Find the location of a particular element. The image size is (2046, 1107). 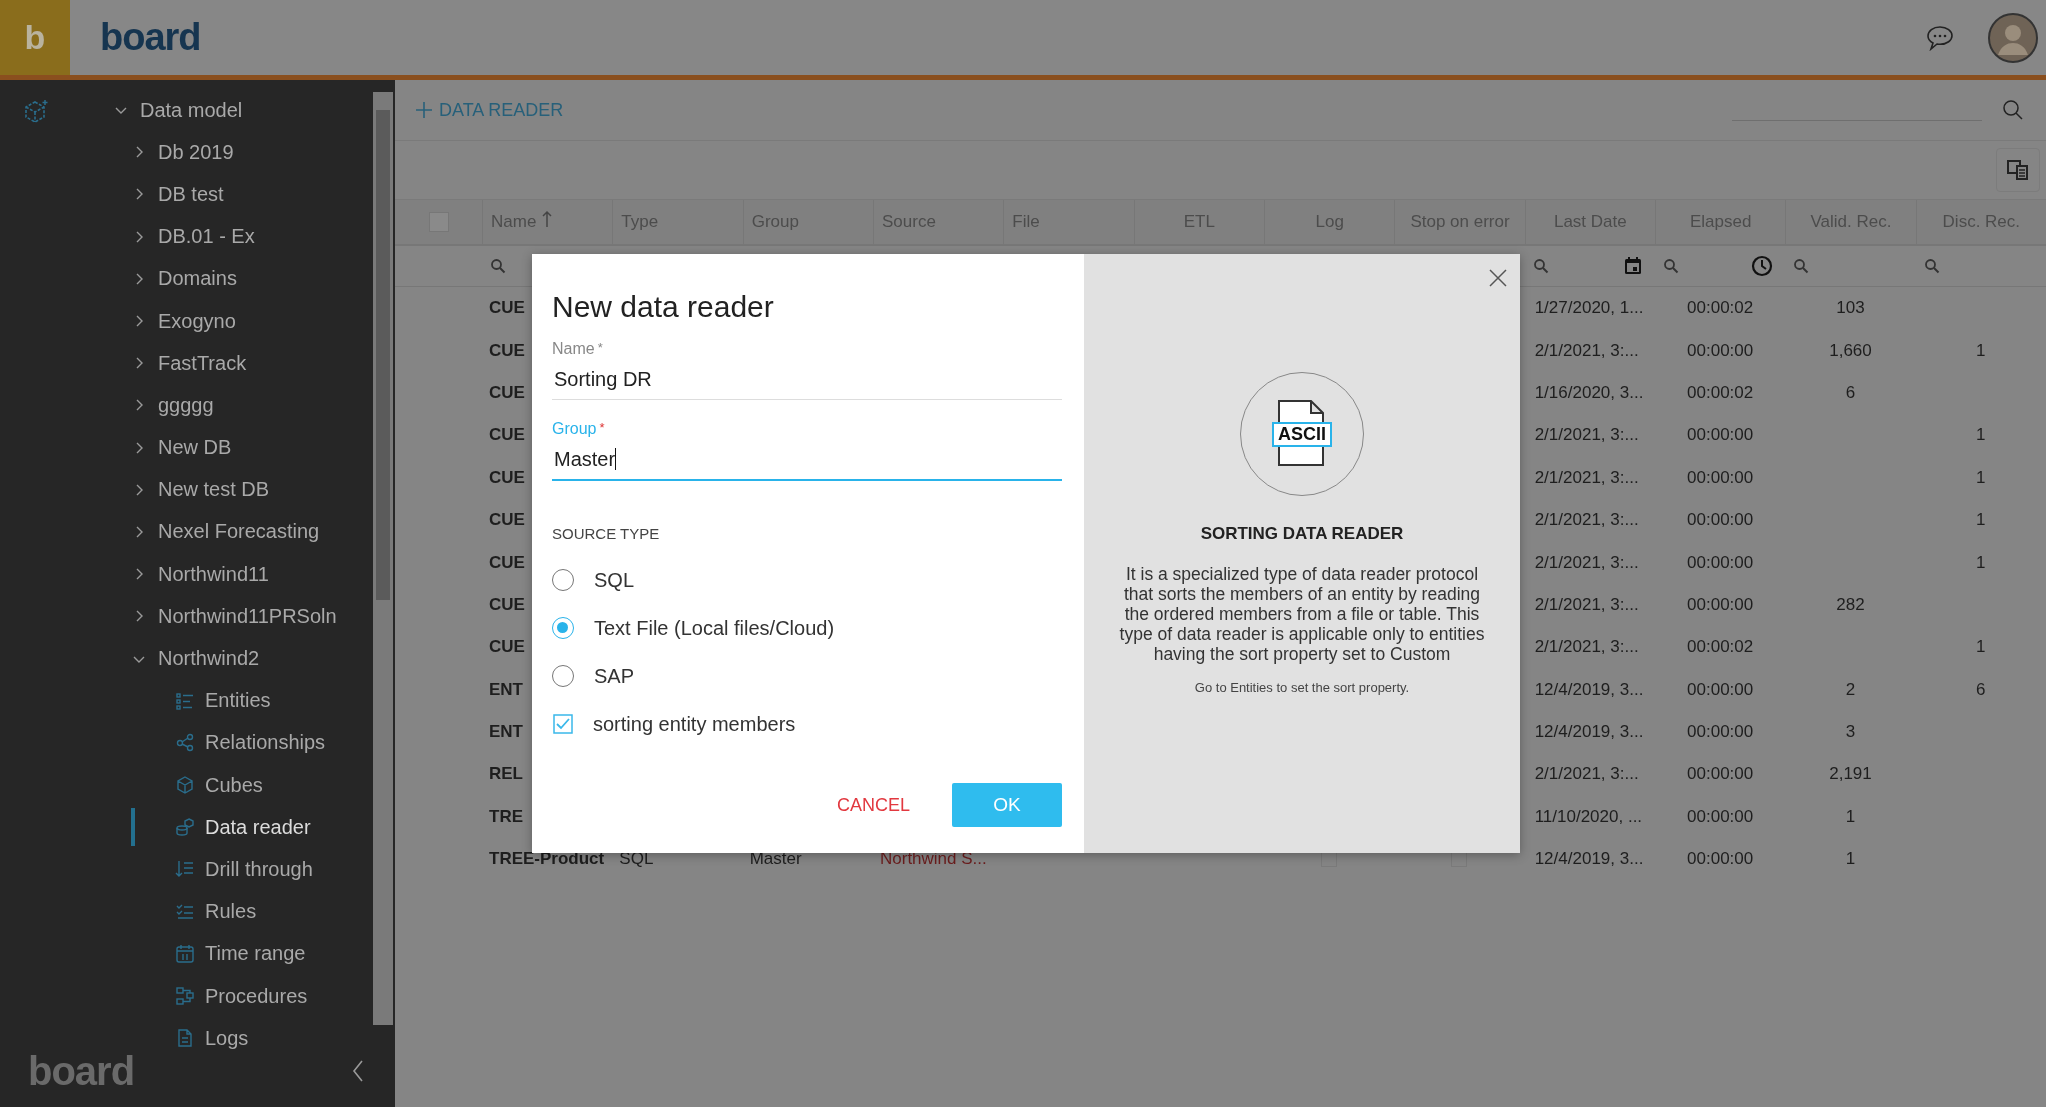

tree-item: DB test is located at coordinates (221, 194).